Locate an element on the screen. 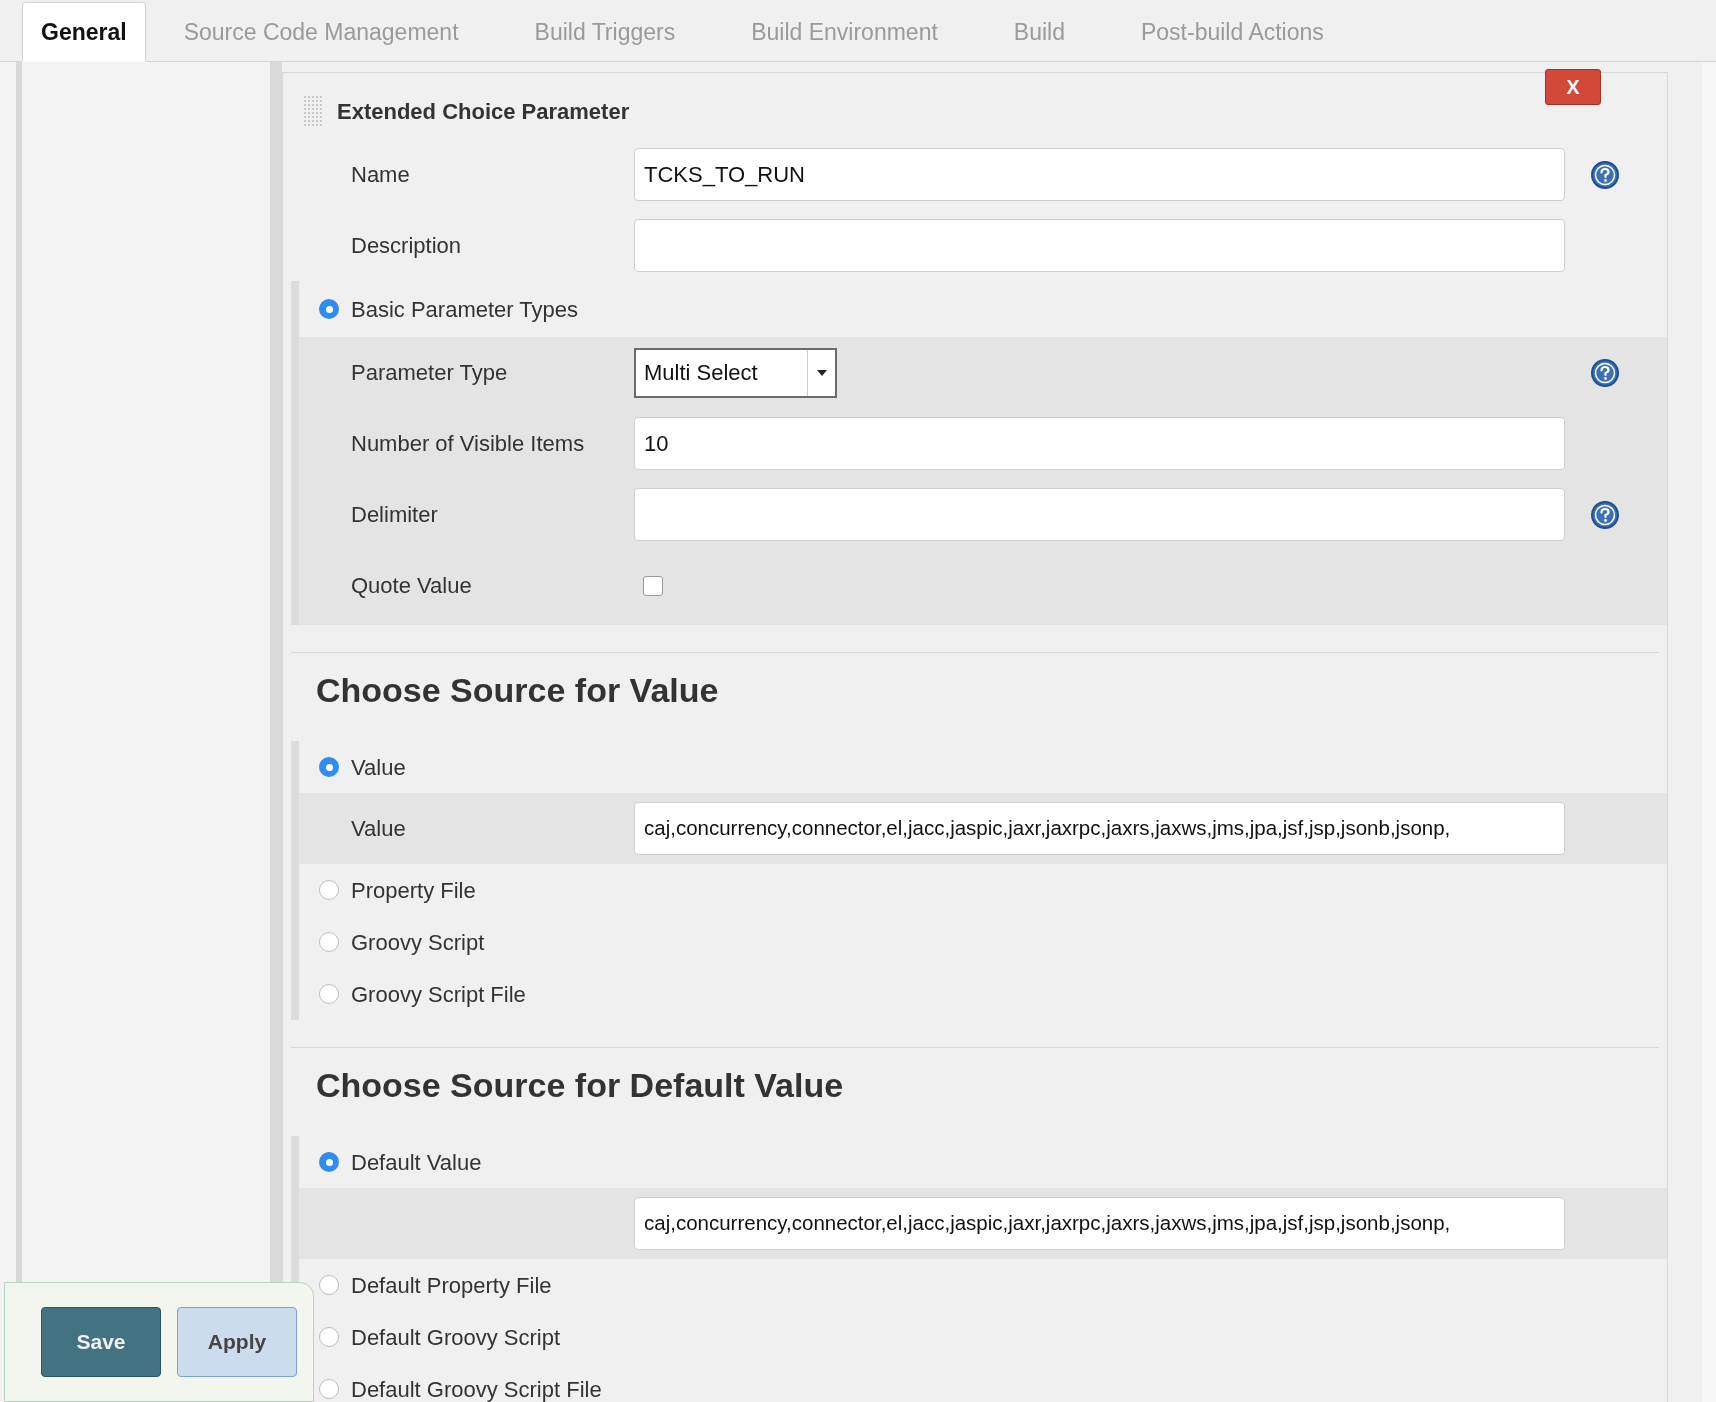 The image size is (1716, 1402). tab: General is located at coordinates (84, 32).